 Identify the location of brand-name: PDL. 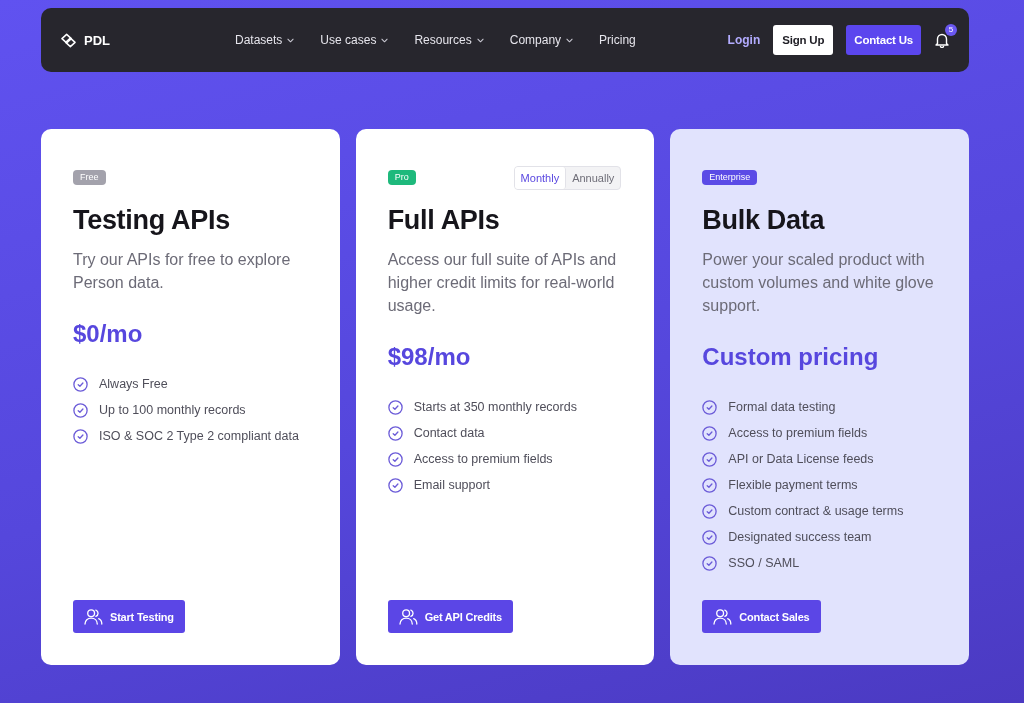
(97, 40).